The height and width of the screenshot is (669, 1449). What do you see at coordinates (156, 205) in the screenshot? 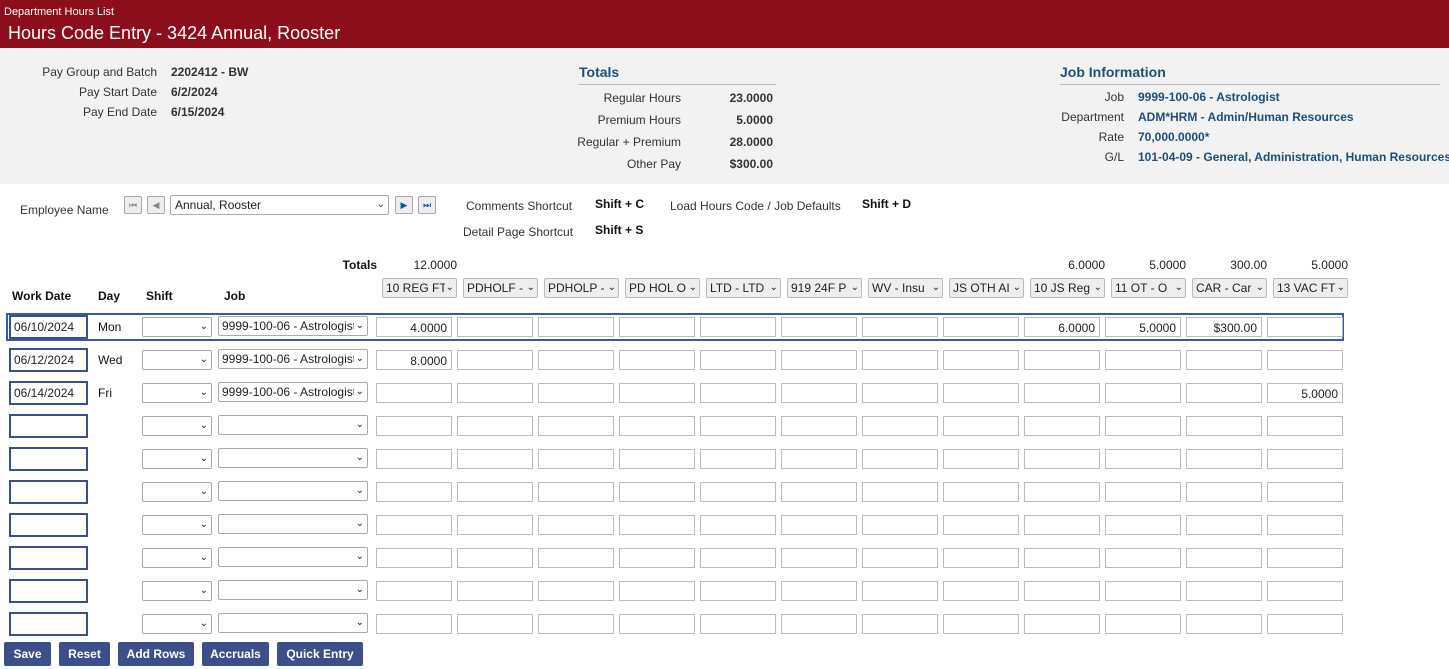
I see `previous-employee-button: ◀` at bounding box center [156, 205].